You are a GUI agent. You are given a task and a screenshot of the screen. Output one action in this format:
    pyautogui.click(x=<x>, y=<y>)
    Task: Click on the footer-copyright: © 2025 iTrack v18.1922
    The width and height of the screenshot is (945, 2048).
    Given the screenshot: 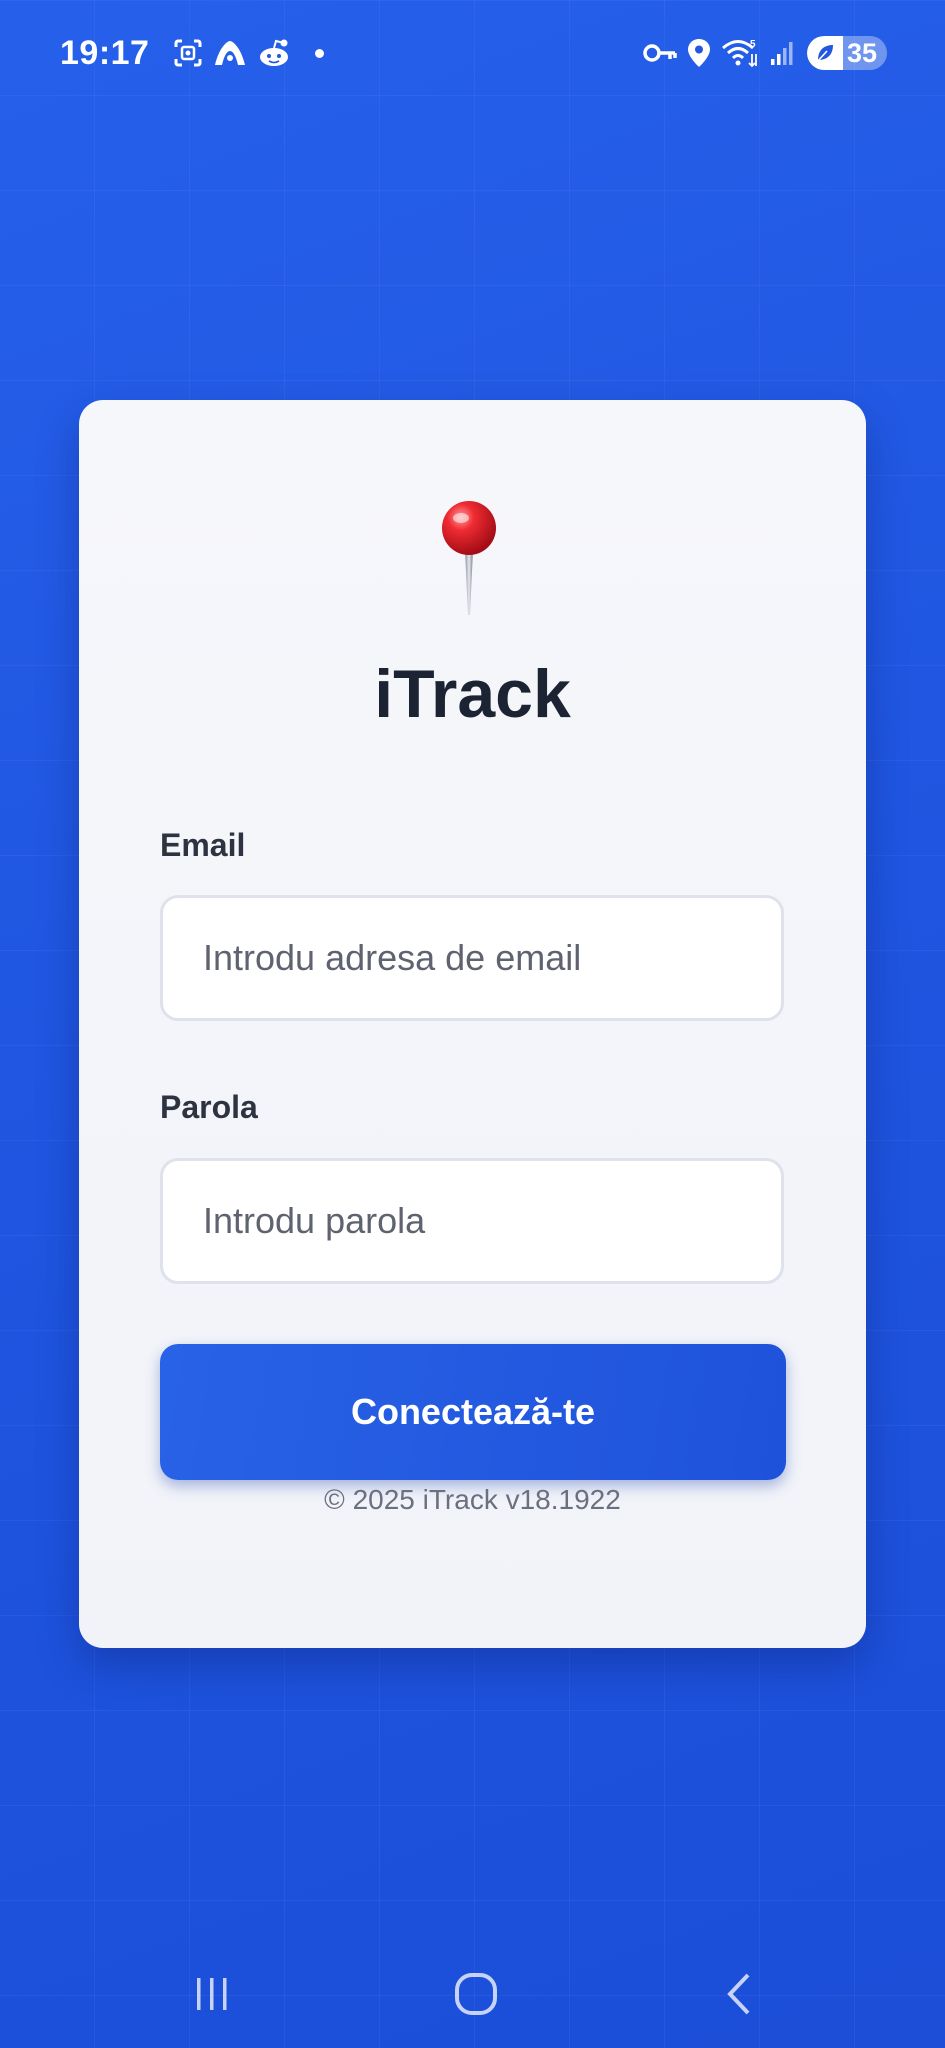 What is the action you would take?
    pyautogui.click(x=472, y=1499)
    